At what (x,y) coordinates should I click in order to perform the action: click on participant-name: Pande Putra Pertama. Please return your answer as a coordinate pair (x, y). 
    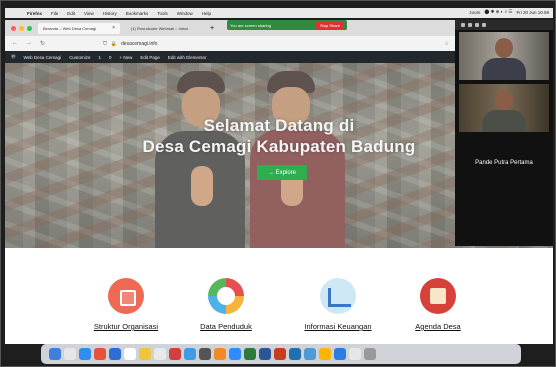
    Looking at the image, I should click on (504, 163).